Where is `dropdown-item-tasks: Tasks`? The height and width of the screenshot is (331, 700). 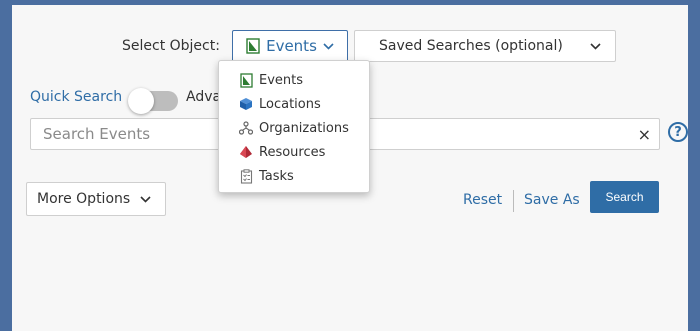 dropdown-item-tasks: Tasks is located at coordinates (294, 176).